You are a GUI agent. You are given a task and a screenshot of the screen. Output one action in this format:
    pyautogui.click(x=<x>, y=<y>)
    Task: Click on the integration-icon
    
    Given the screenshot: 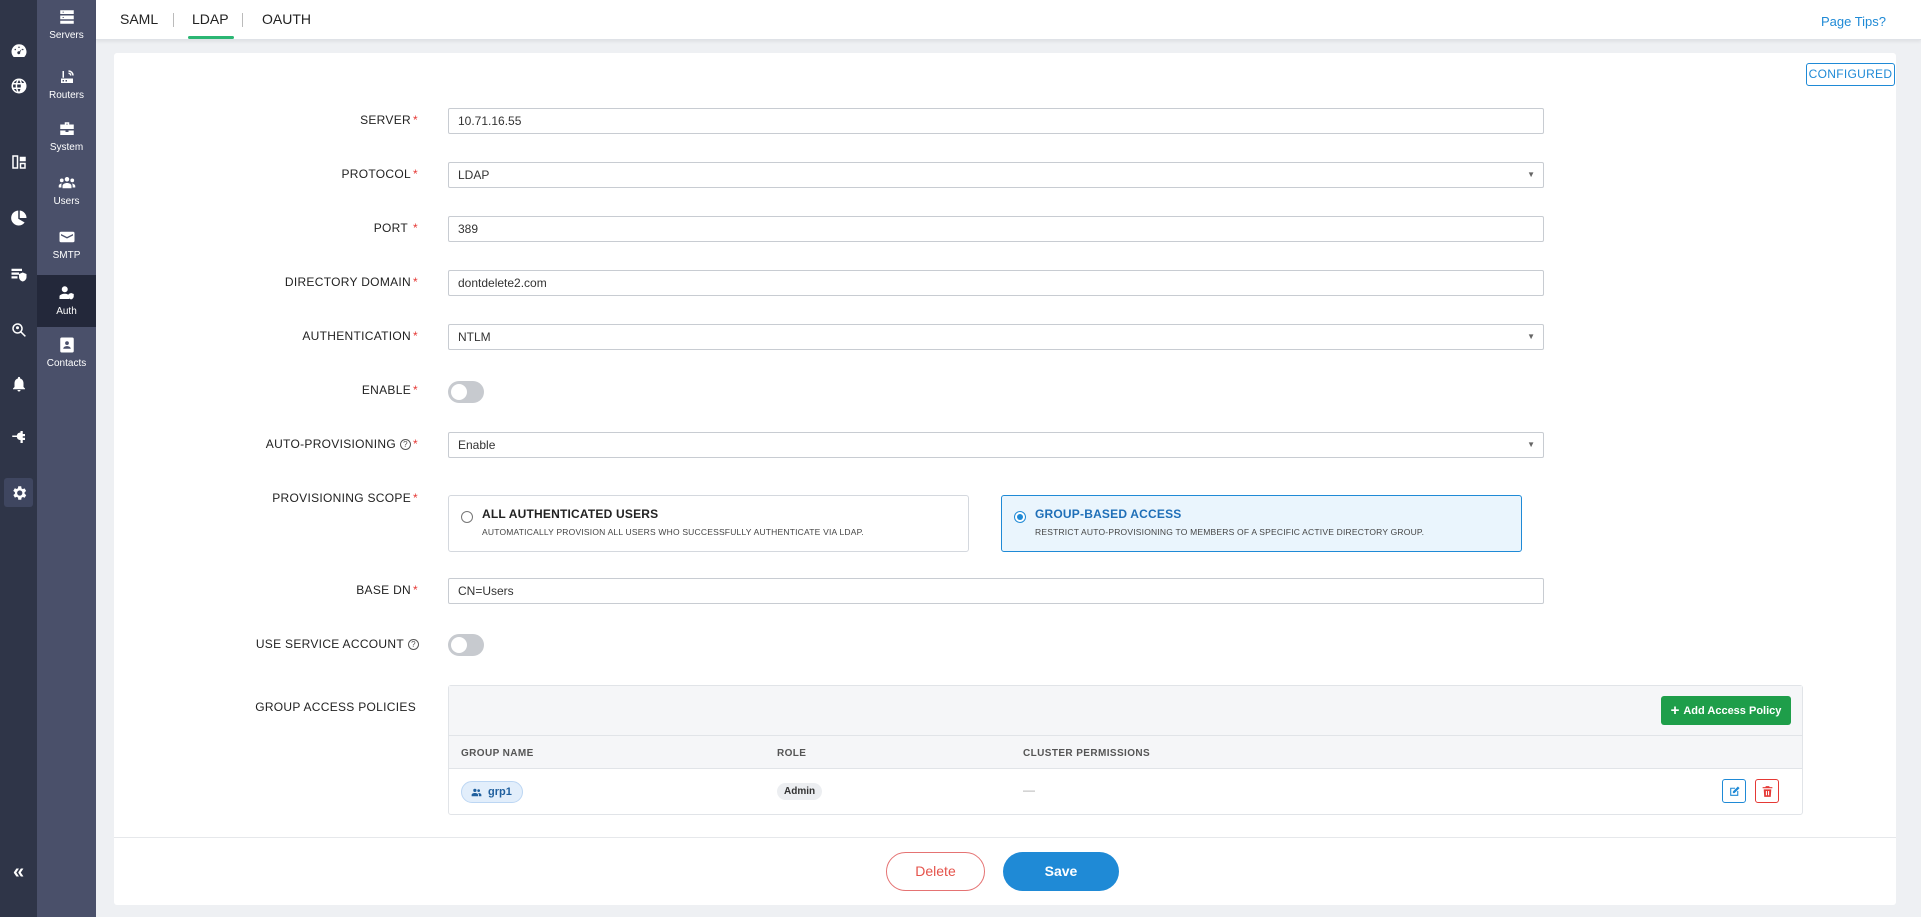 What is the action you would take?
    pyautogui.click(x=18, y=436)
    